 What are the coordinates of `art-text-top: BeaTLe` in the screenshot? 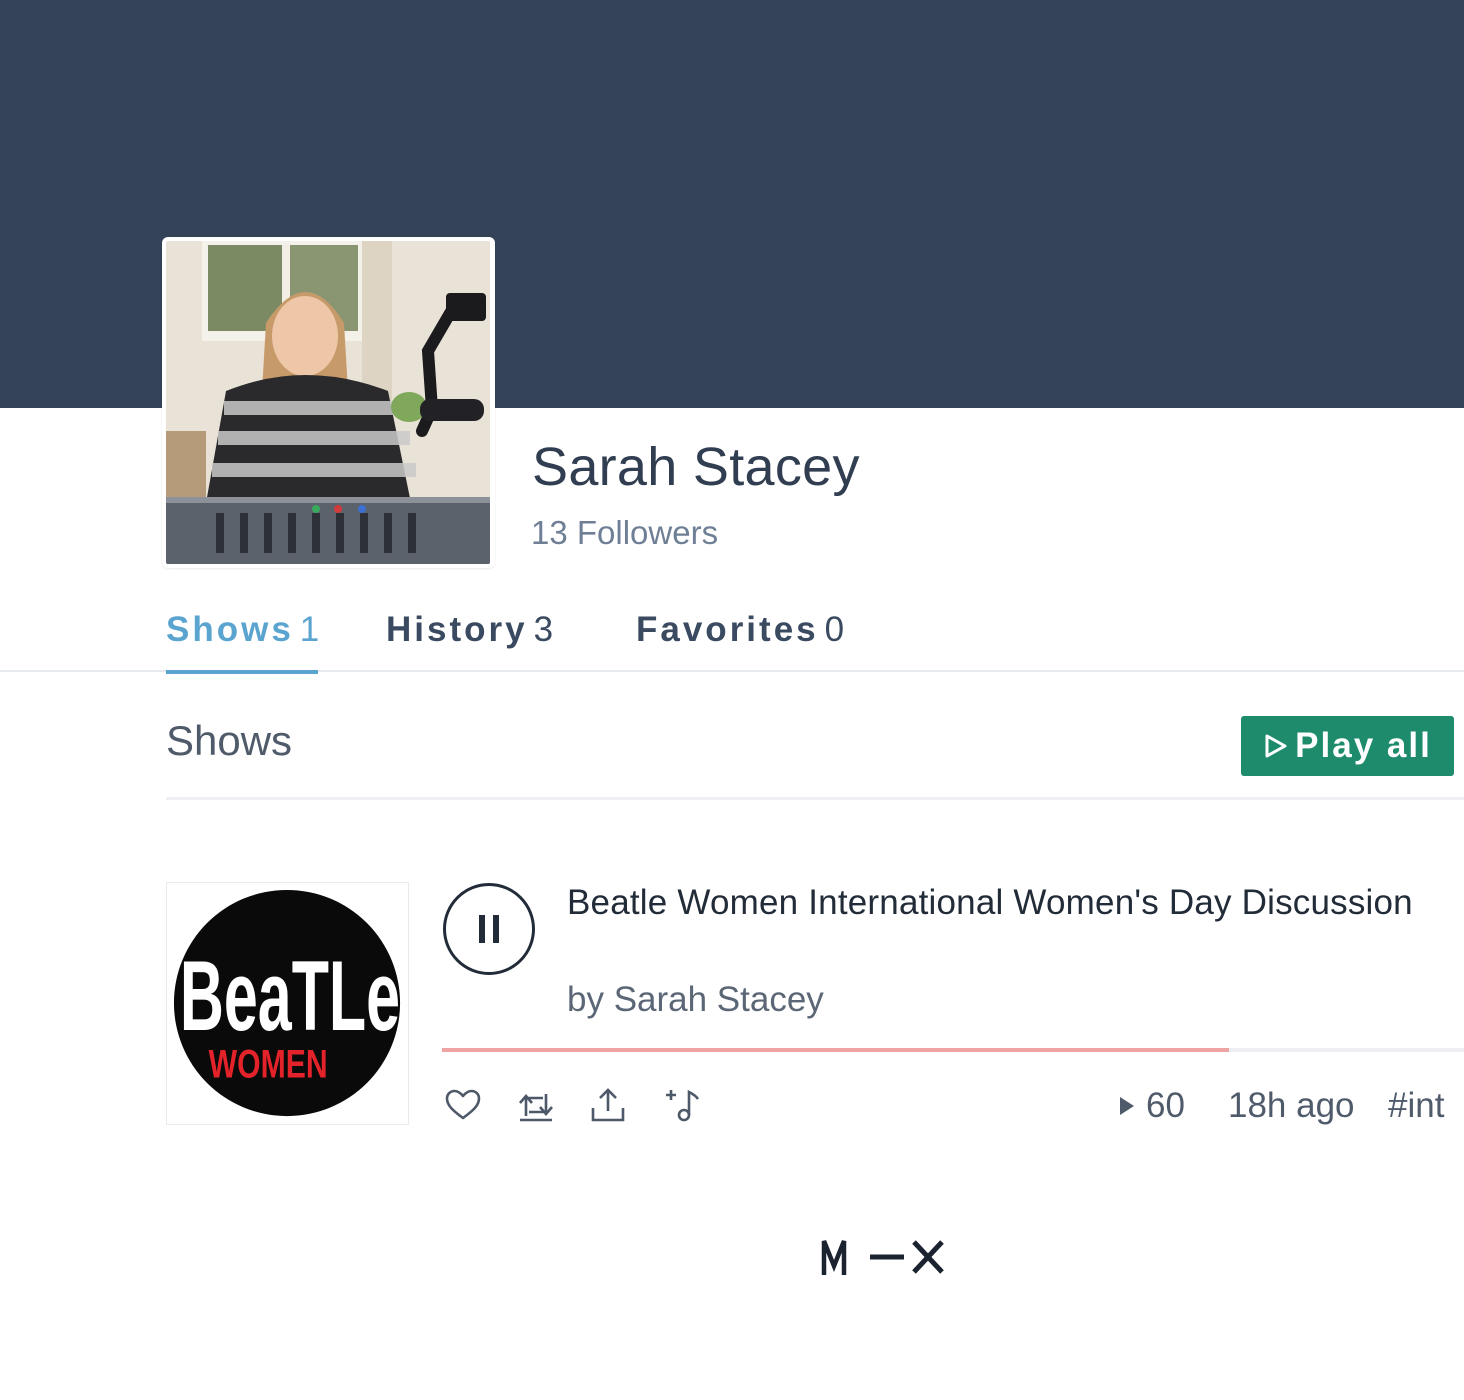 It's located at (290, 996).